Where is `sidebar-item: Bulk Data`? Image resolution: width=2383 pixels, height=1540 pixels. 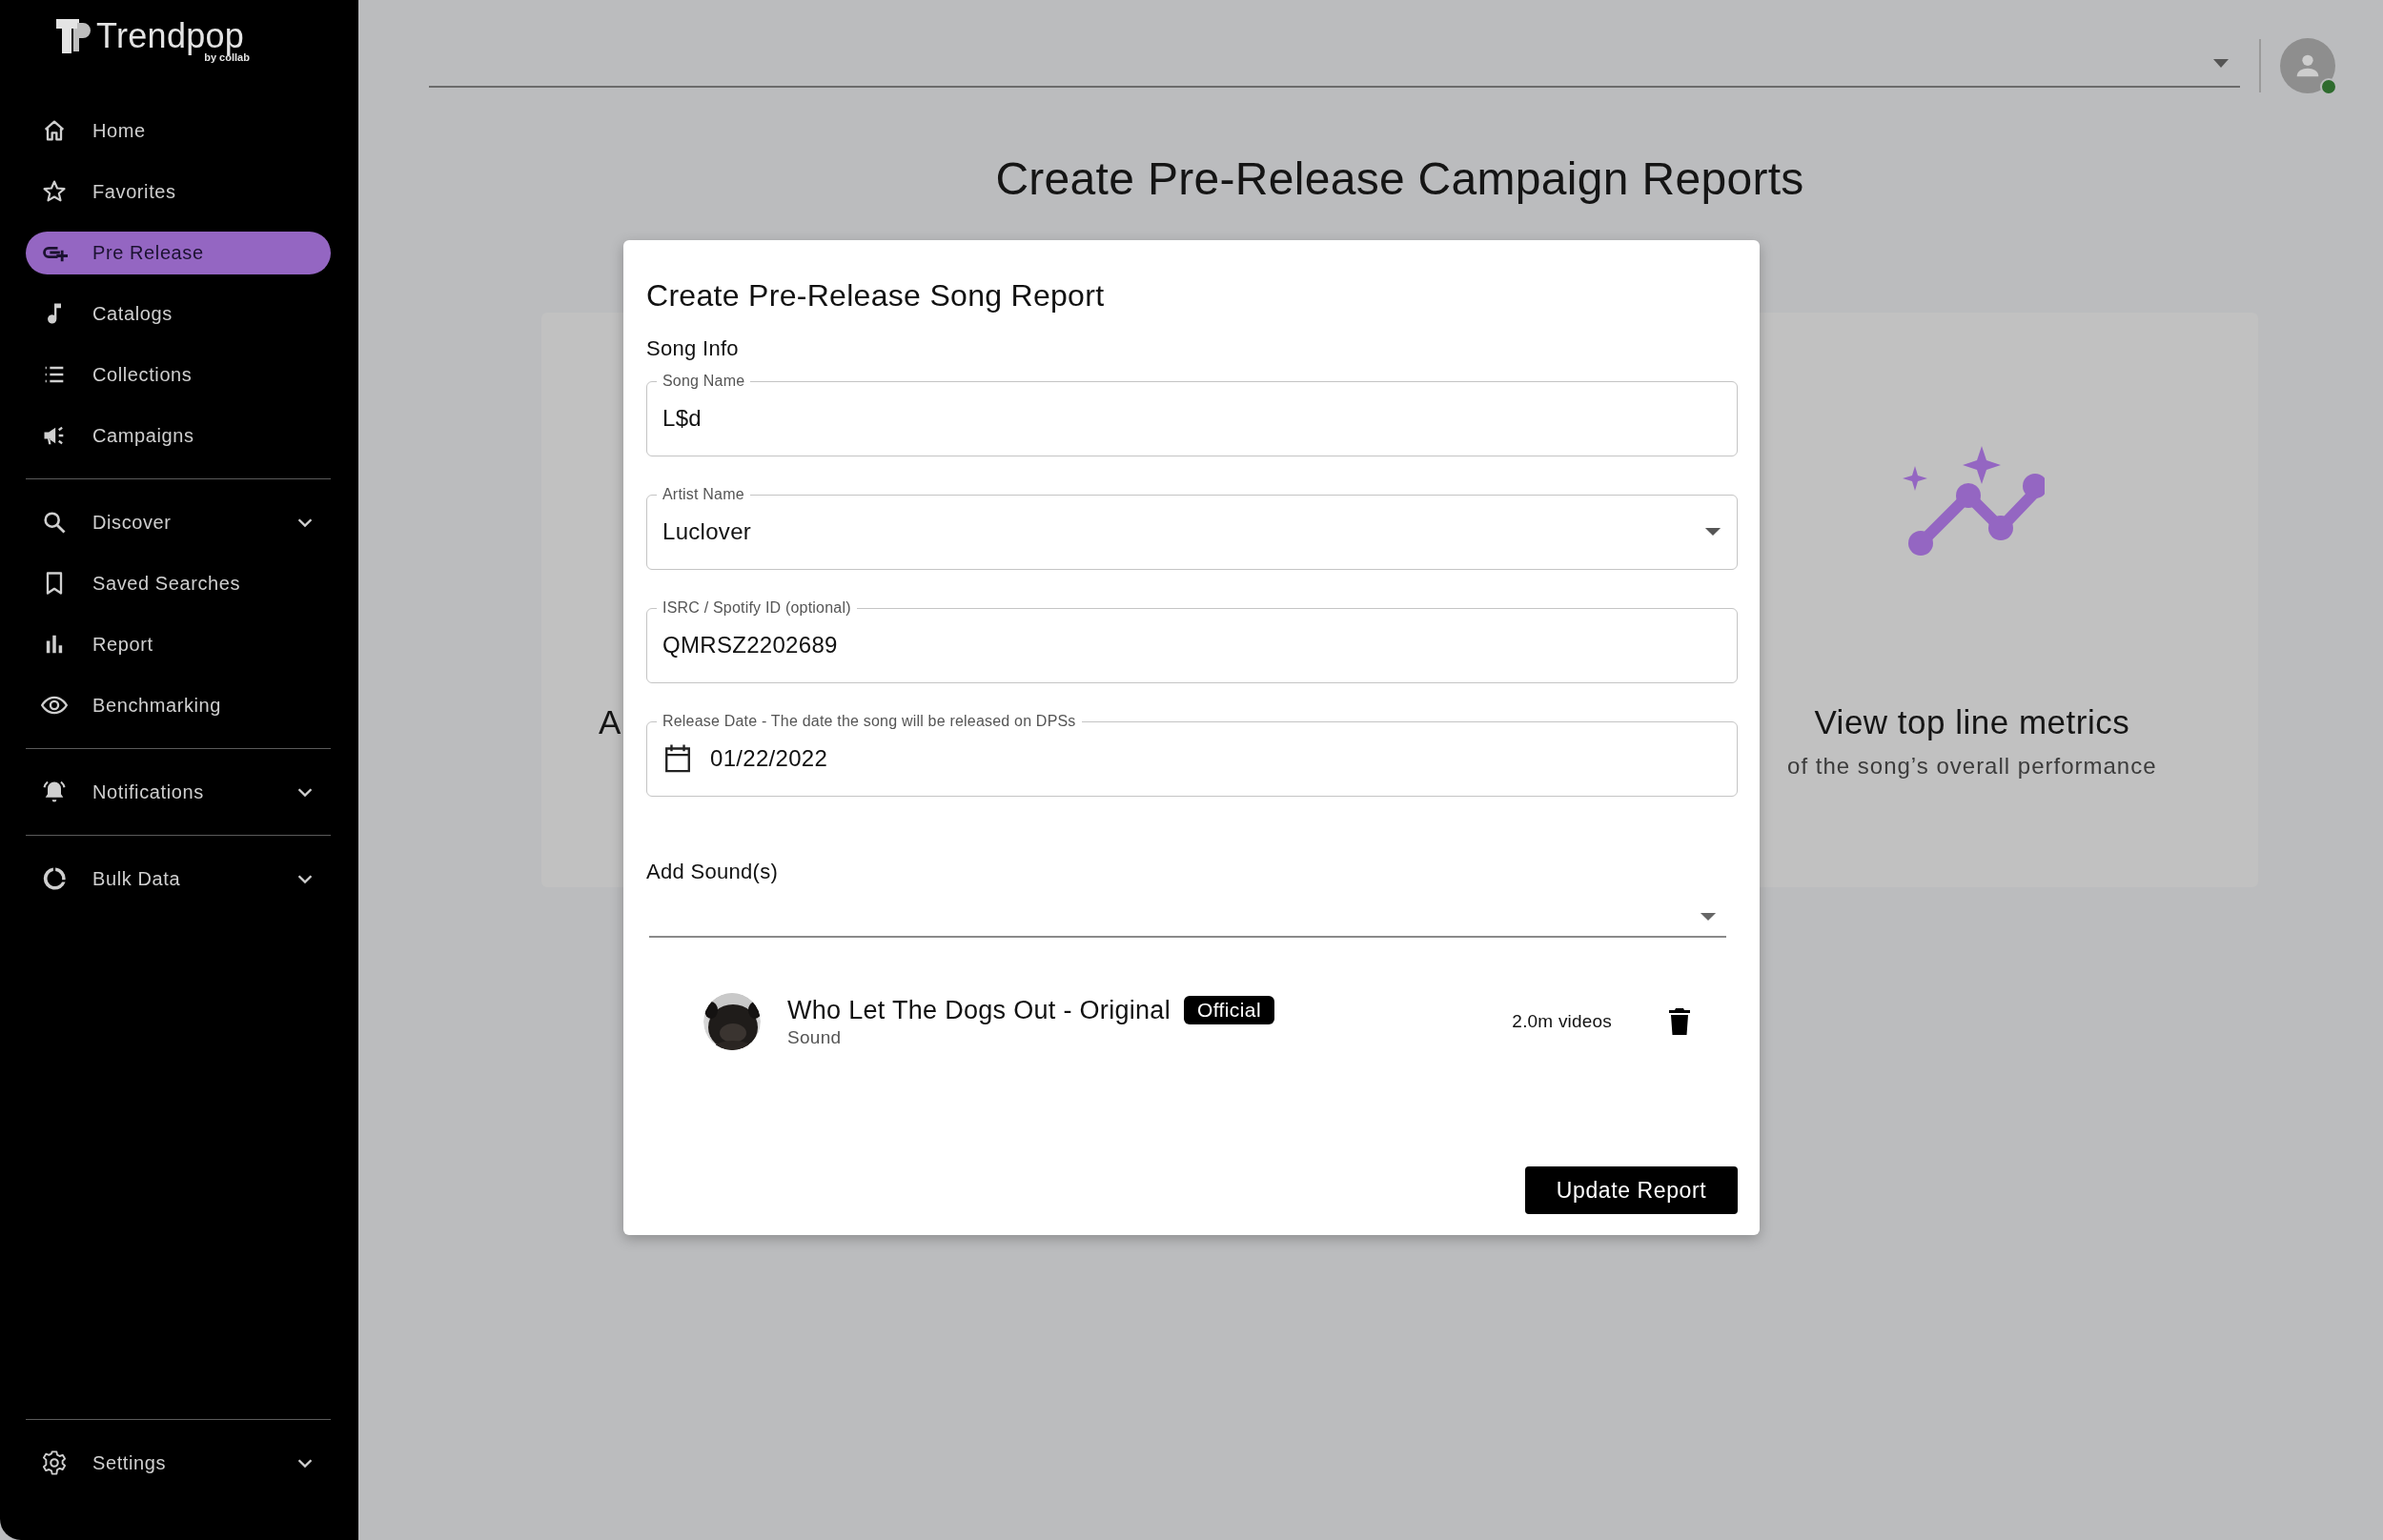 sidebar-item: Bulk Data is located at coordinates (179, 879).